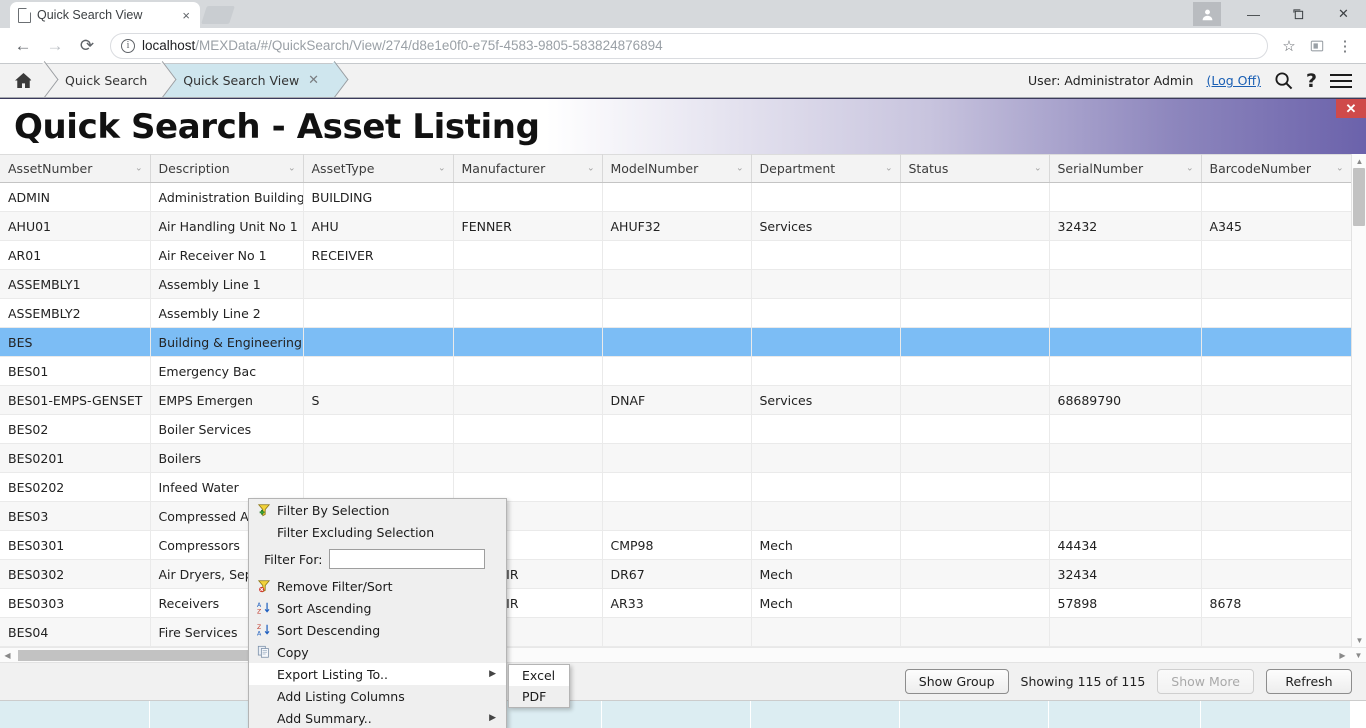 The image size is (1366, 728). What do you see at coordinates (75, 400) in the screenshot?
I see `table-cell: BES01-EMPS-GENSET` at bounding box center [75, 400].